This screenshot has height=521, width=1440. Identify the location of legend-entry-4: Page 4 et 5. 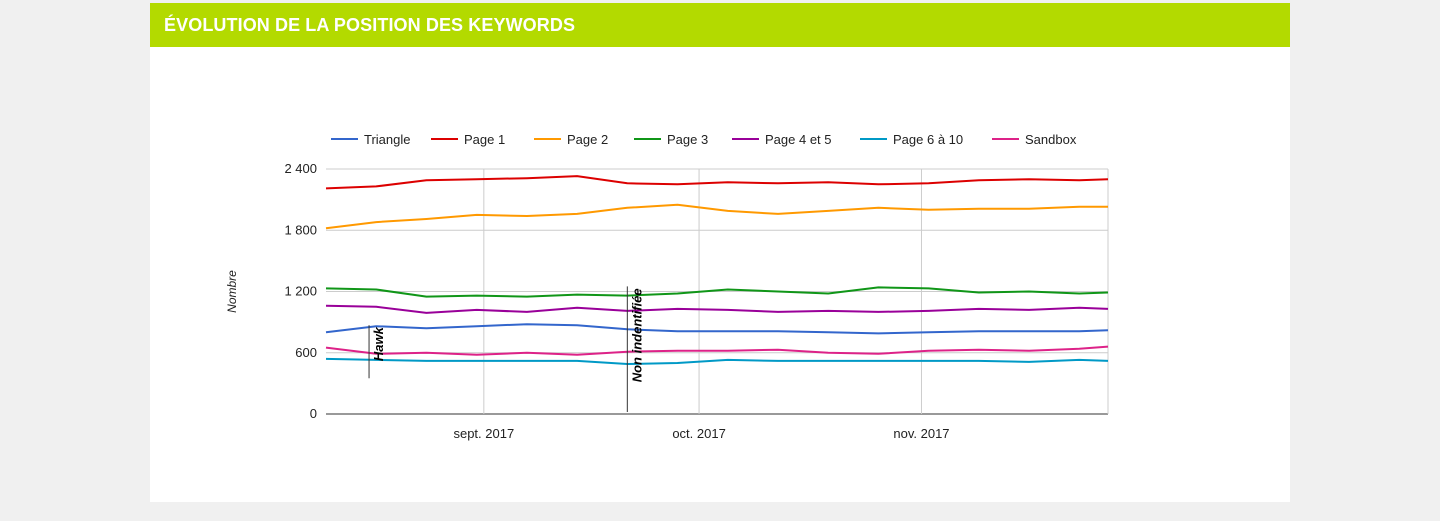
(798, 139).